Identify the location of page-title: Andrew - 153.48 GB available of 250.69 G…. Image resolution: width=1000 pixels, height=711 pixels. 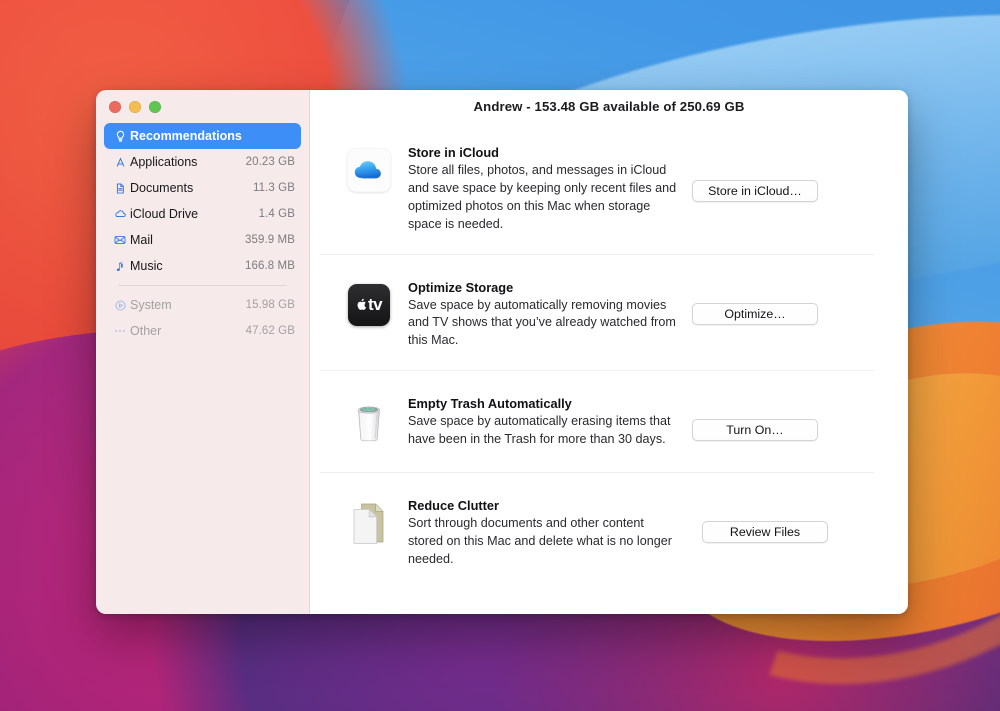
(609, 106).